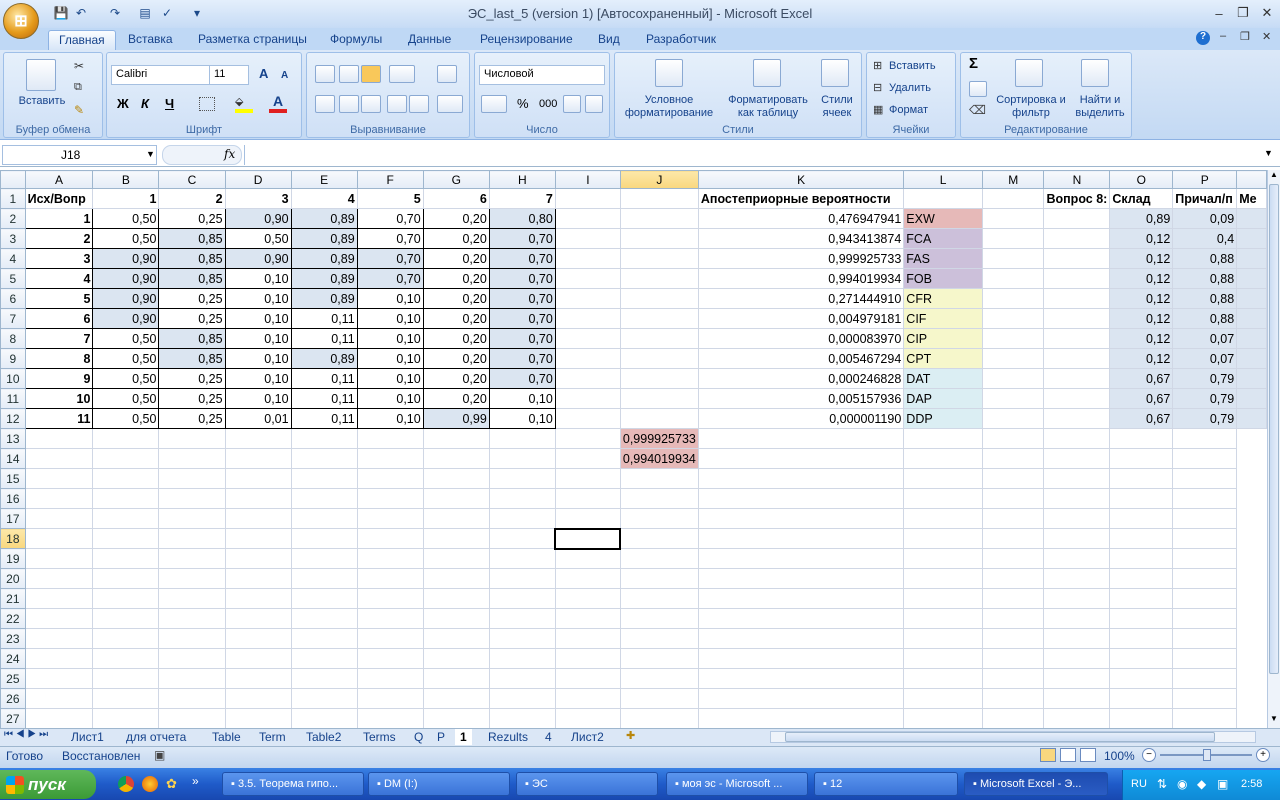  I want to click on format-painter-icon: ✎, so click(79, 110).